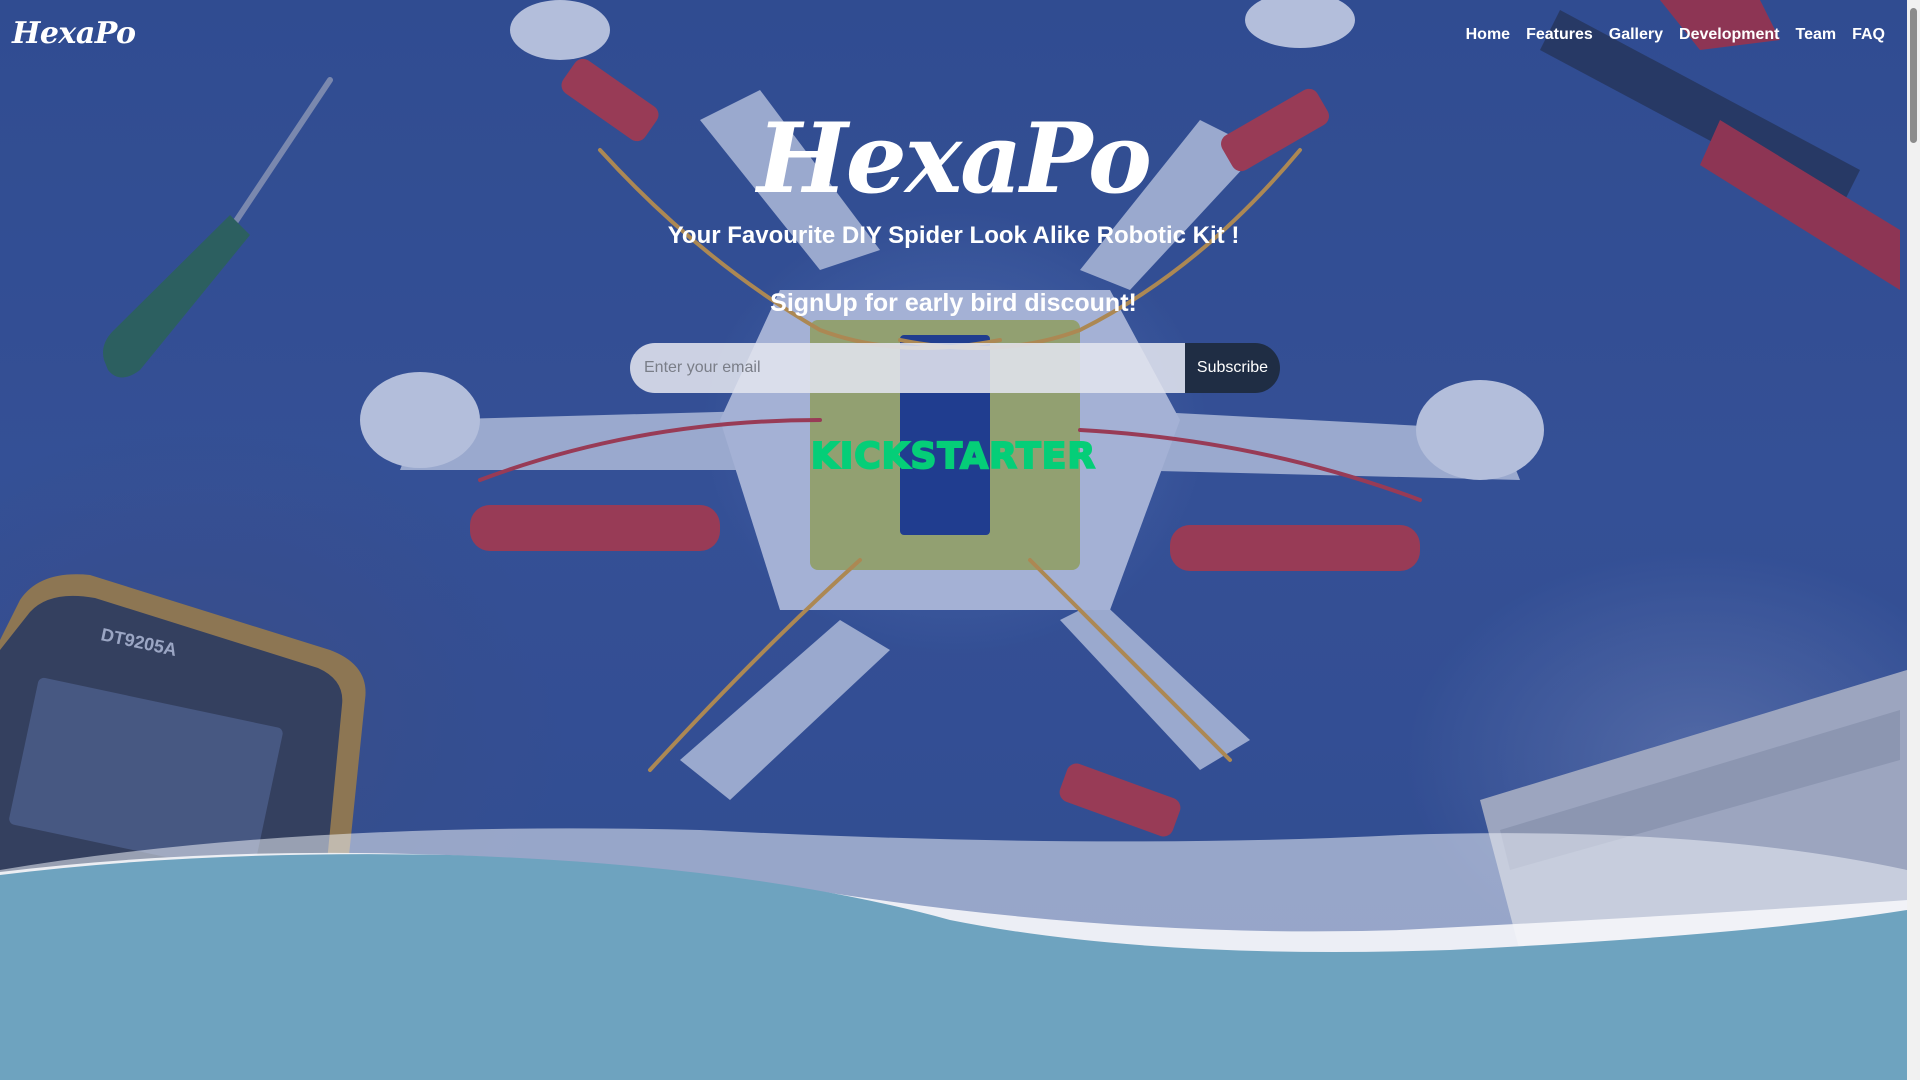 Image resolution: width=1920 pixels, height=1080 pixels. What do you see at coordinates (1816, 35) in the screenshot?
I see `nav-team-link: Team` at bounding box center [1816, 35].